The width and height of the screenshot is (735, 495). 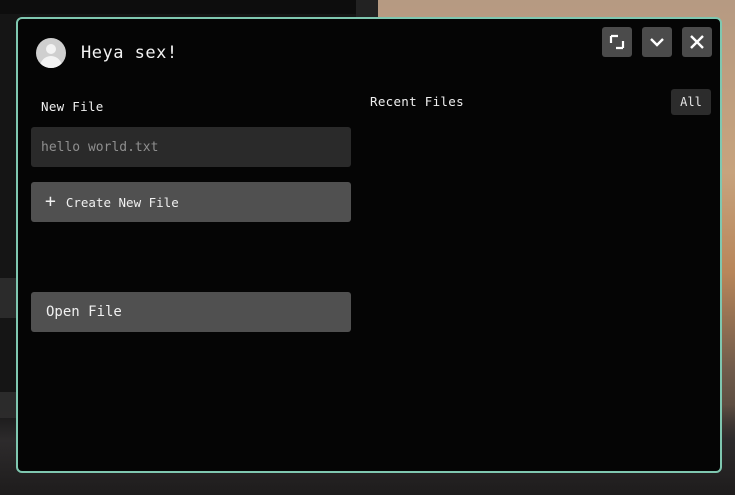 What do you see at coordinates (50, 201) in the screenshot?
I see `plus-icon: +` at bounding box center [50, 201].